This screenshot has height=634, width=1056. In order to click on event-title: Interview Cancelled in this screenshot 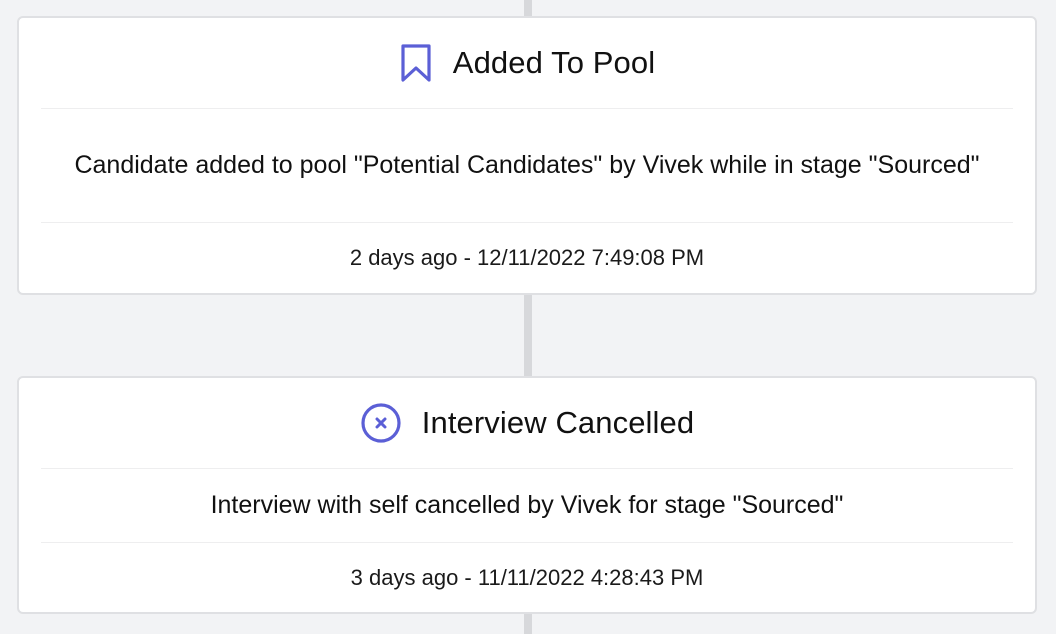, I will do `click(558, 422)`.